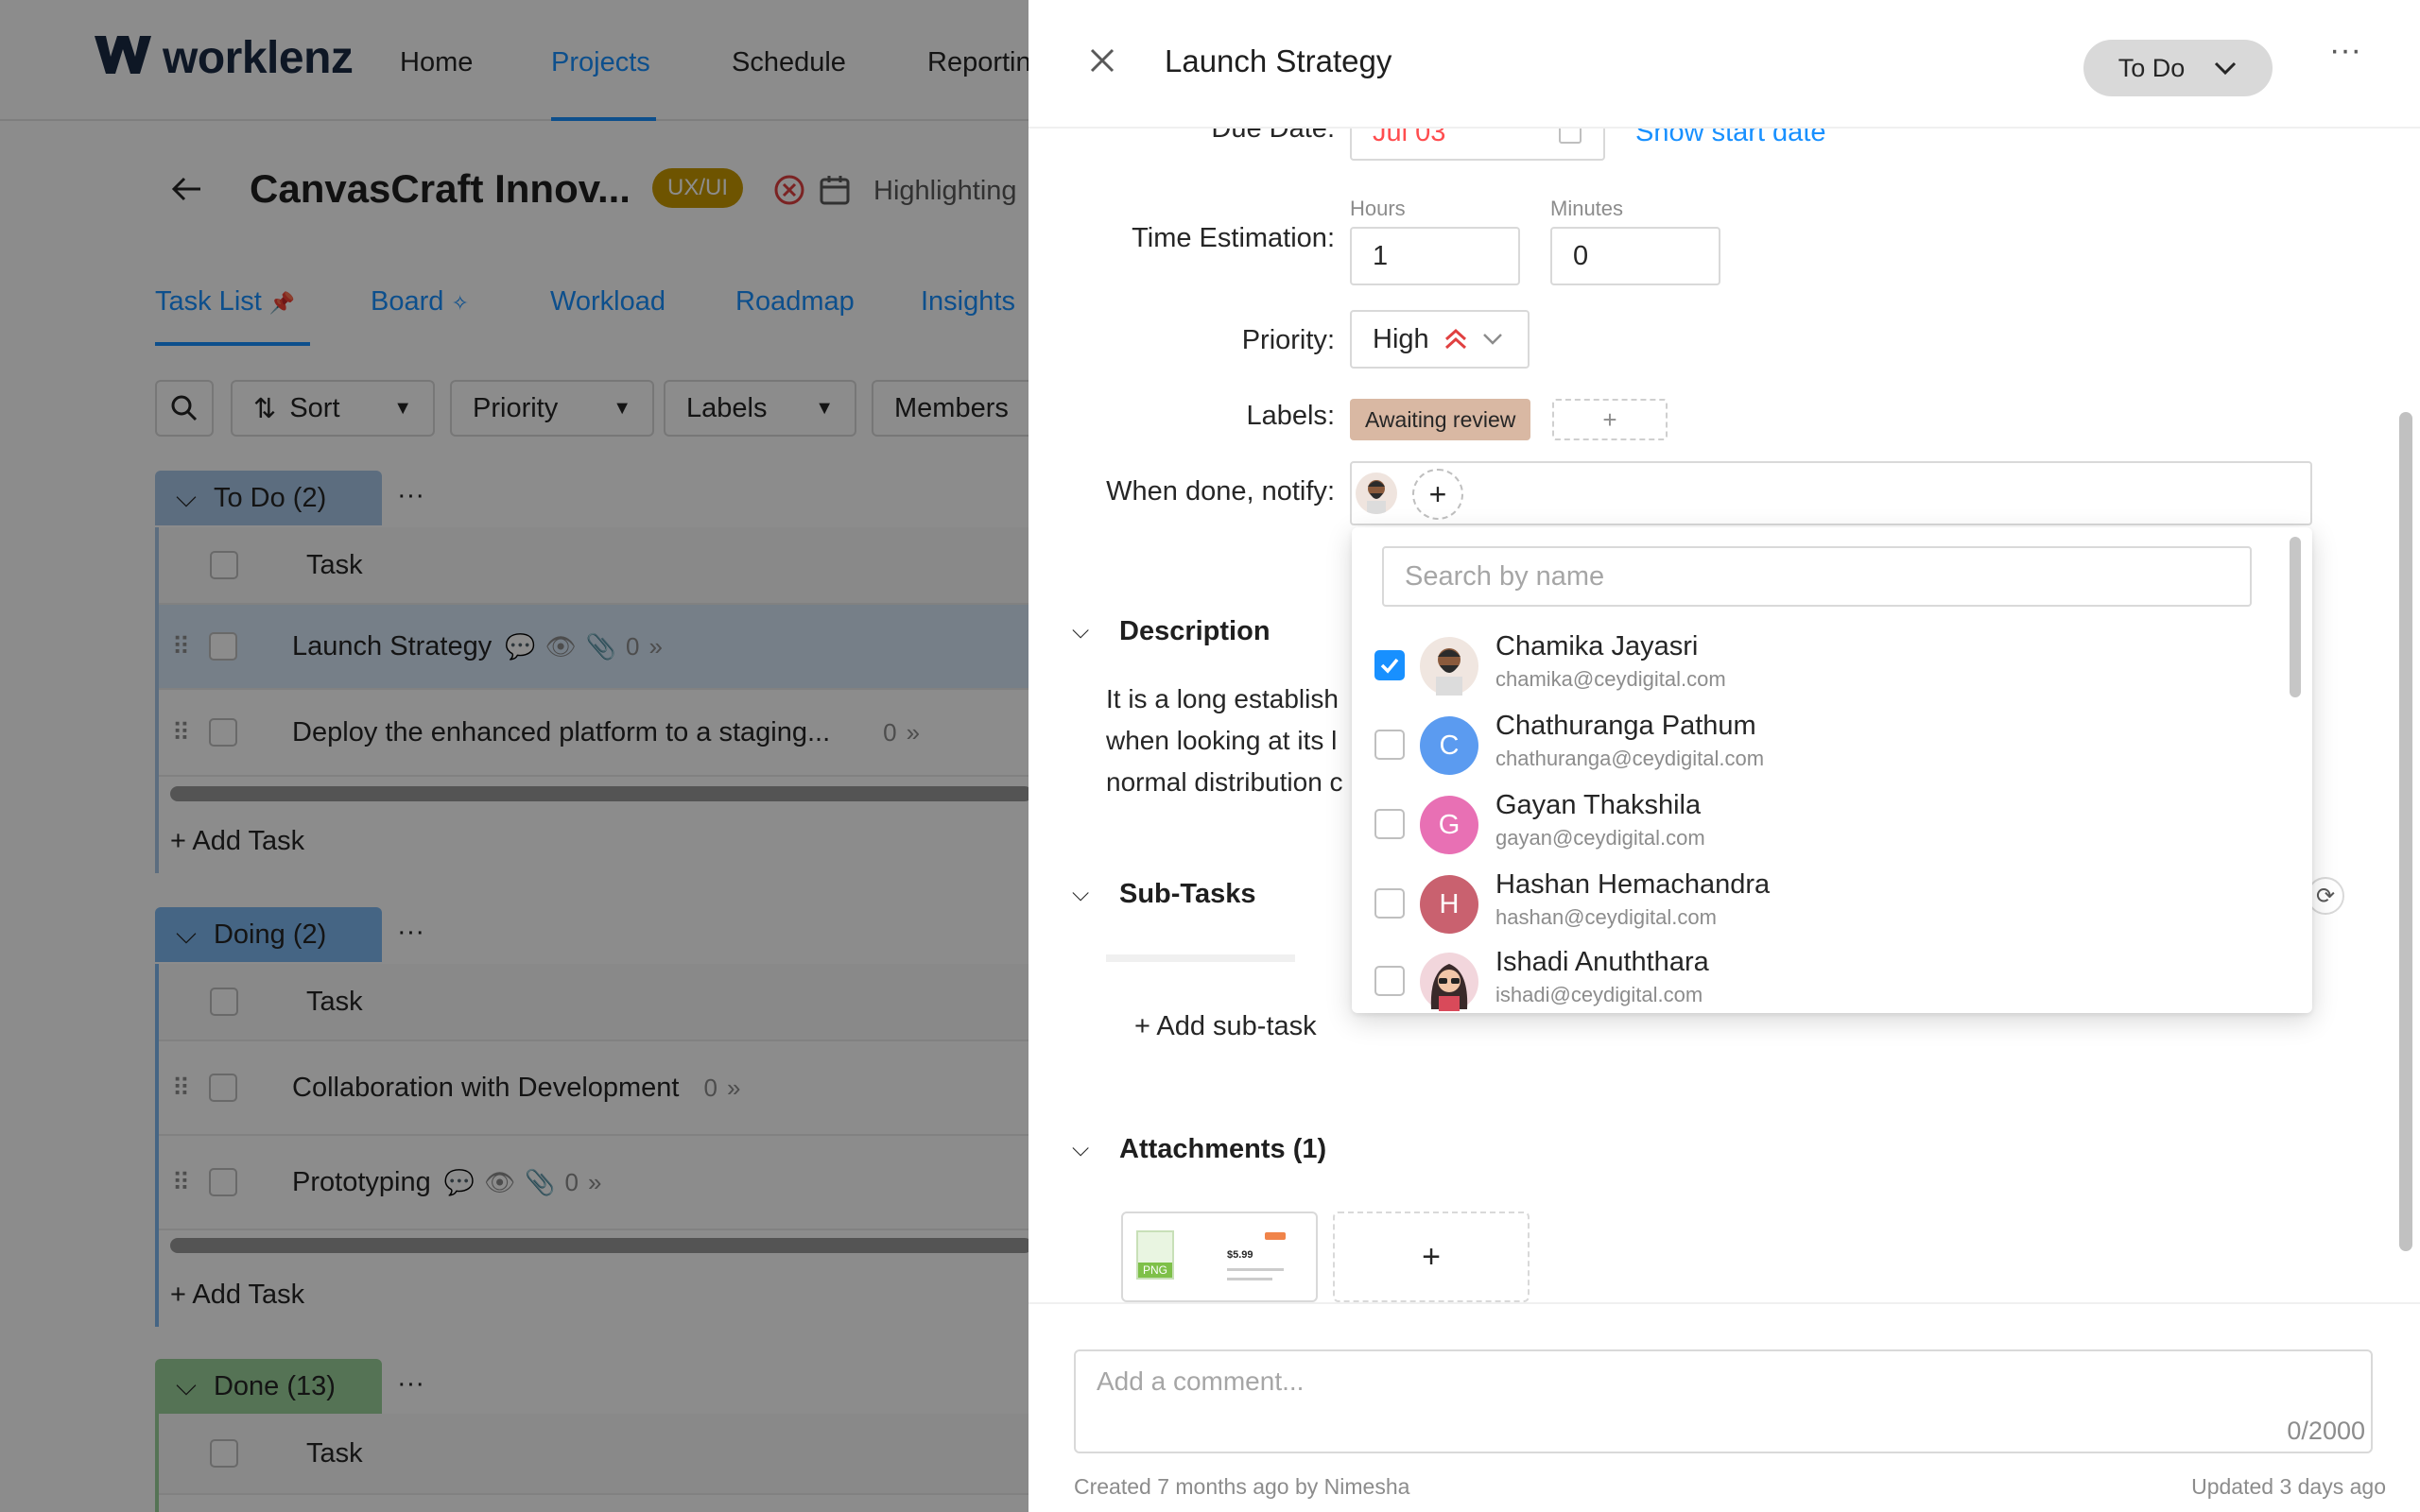  Describe the element at coordinates (1610, 679) in the screenshot. I see `member-email: chamika@ceydigital.com` at that location.